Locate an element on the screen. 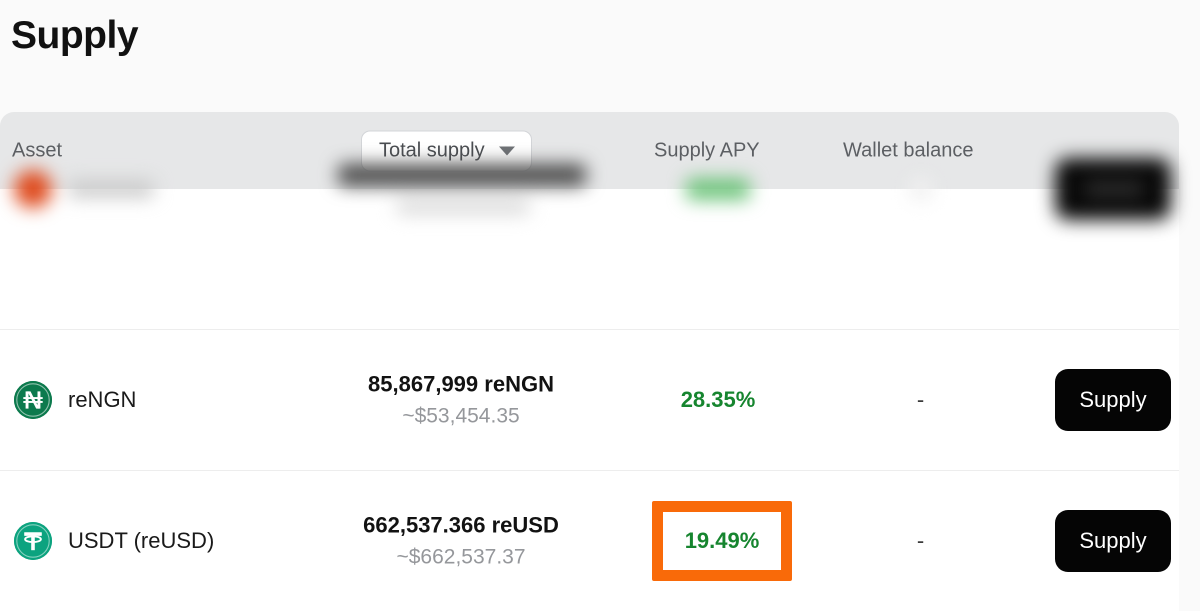 The width and height of the screenshot is (1200, 611). asset-cell: reNGN is located at coordinates (75, 400).